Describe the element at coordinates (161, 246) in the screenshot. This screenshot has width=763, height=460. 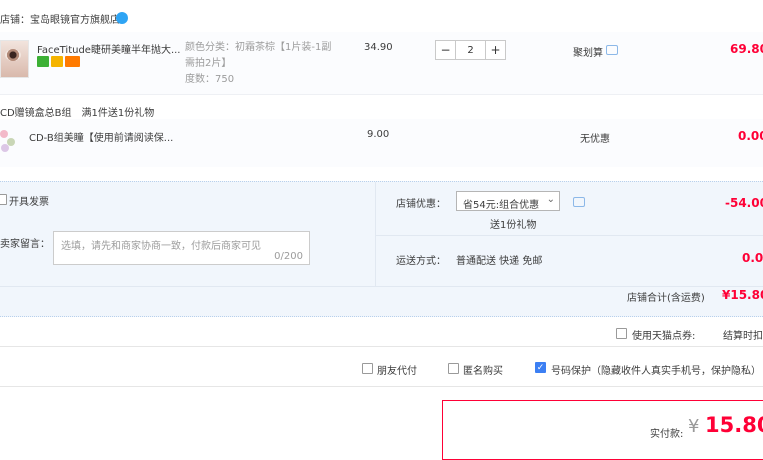
I see `memo-placeholder: 选填，请先和商家协商一致，付款后商家可见` at that location.